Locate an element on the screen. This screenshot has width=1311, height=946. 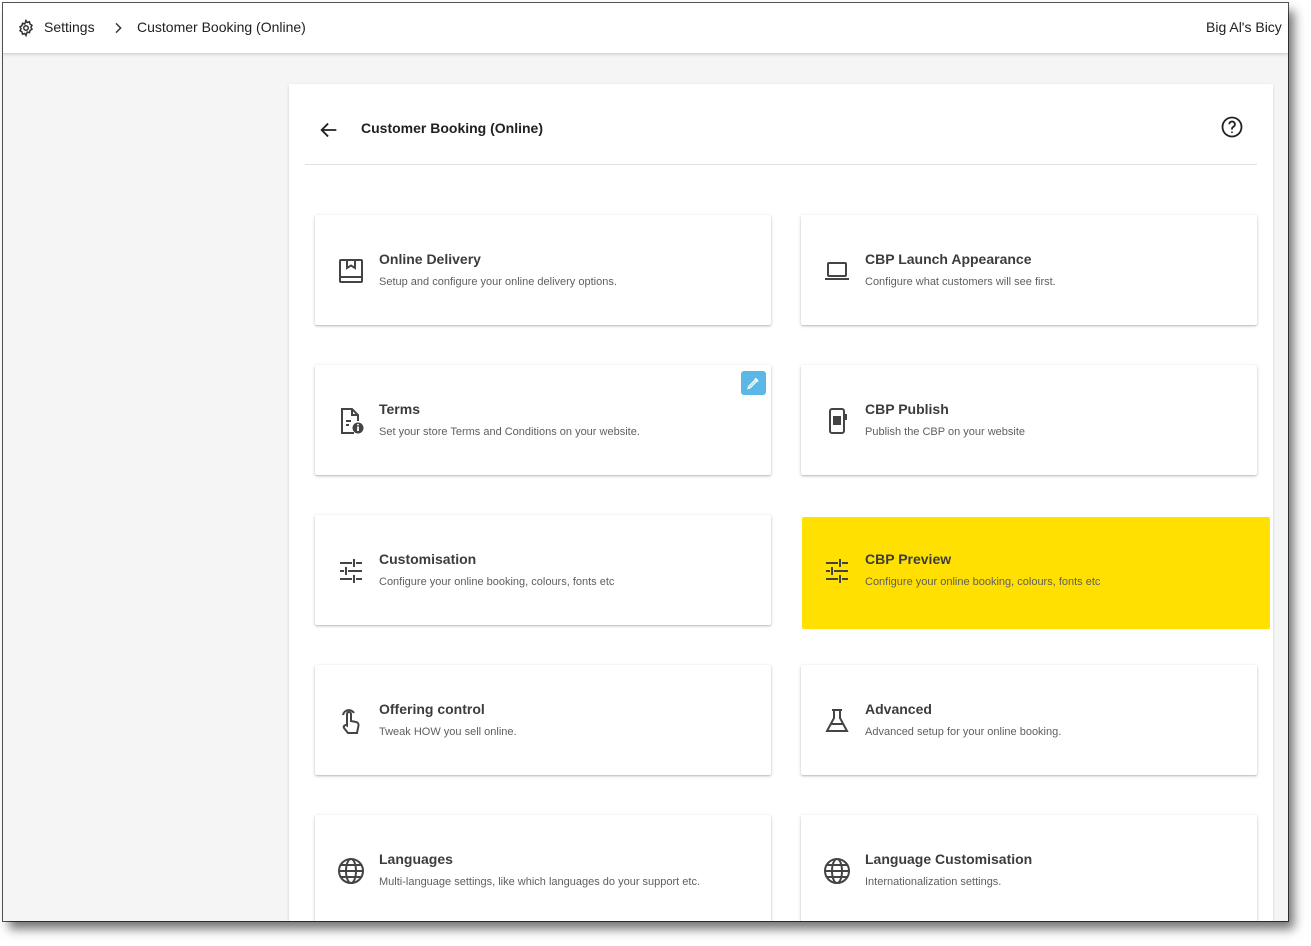
flask-icon is located at coordinates (837, 720).